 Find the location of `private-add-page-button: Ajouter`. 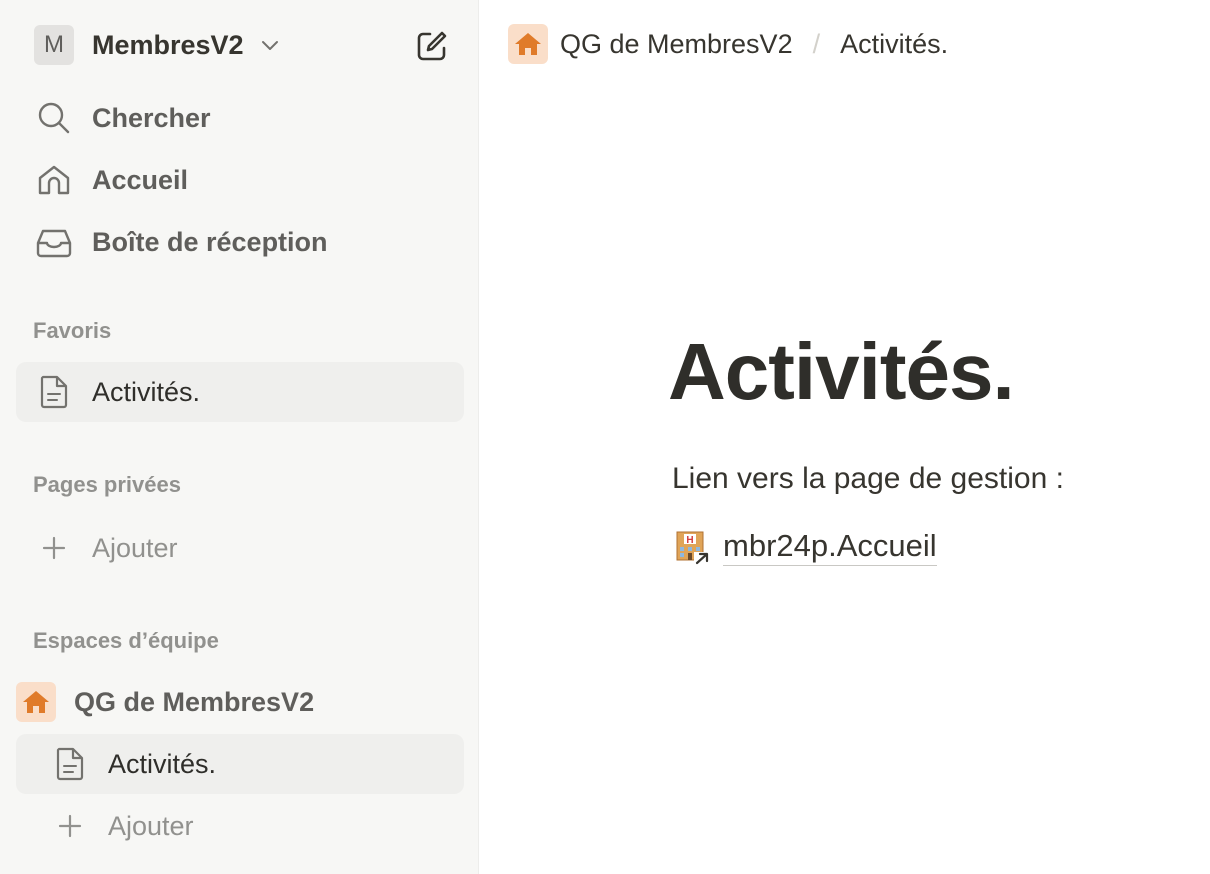

private-add-page-button: Ajouter is located at coordinates (240, 548).